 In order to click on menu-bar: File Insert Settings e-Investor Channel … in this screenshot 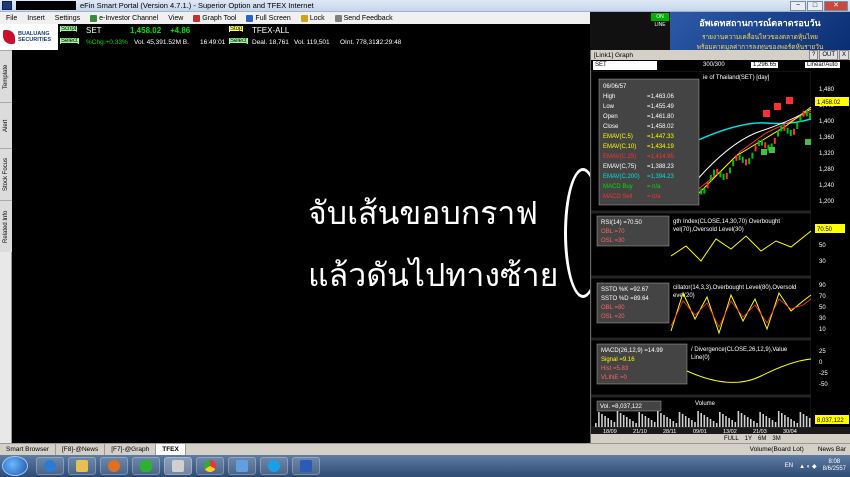, I will do `click(295, 18)`.